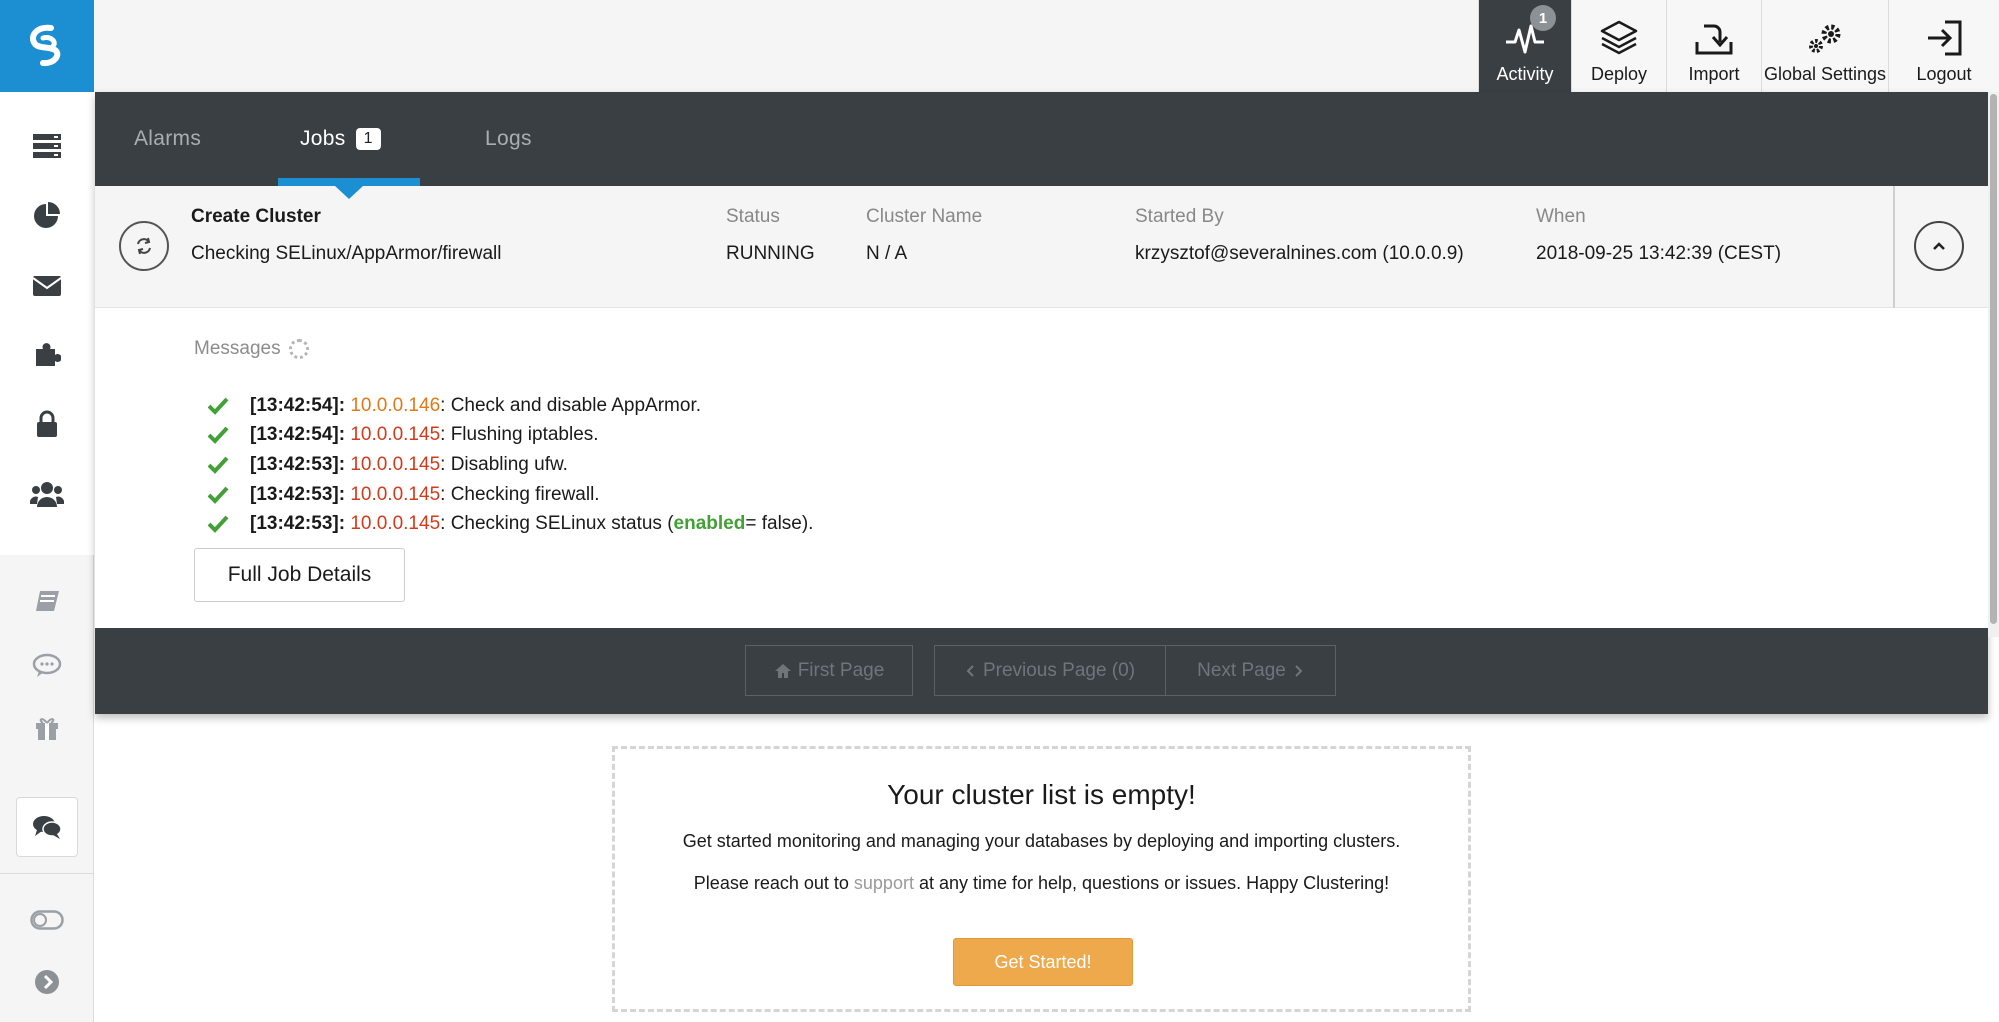  I want to click on tab-logs: Logs, so click(508, 139).